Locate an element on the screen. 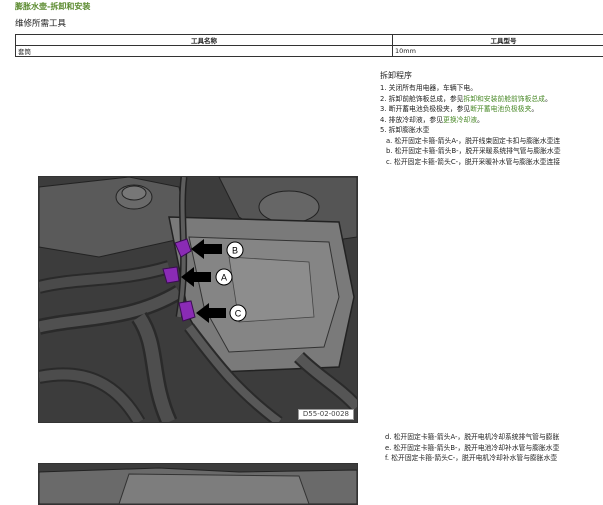 Image resolution: width=603 pixels, height=505 pixels. substep-f: f. 松开固定卡箍-箭头C-，脱开电机冷却补水管与膨胀水壶 is located at coordinates (494, 458).